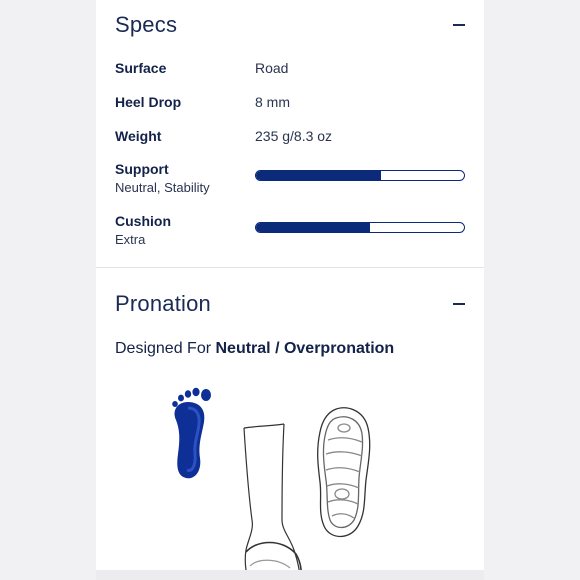  I want to click on spec-value: 8 mm, so click(272, 102).